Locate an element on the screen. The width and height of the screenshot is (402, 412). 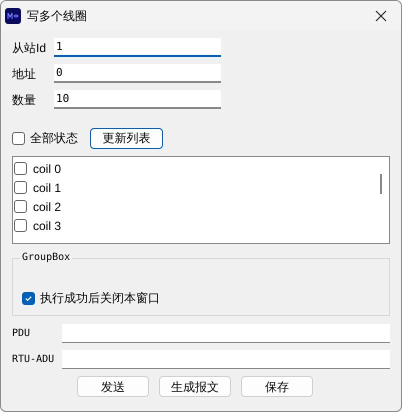
window-title: 写多个线圈 is located at coordinates (57, 16).